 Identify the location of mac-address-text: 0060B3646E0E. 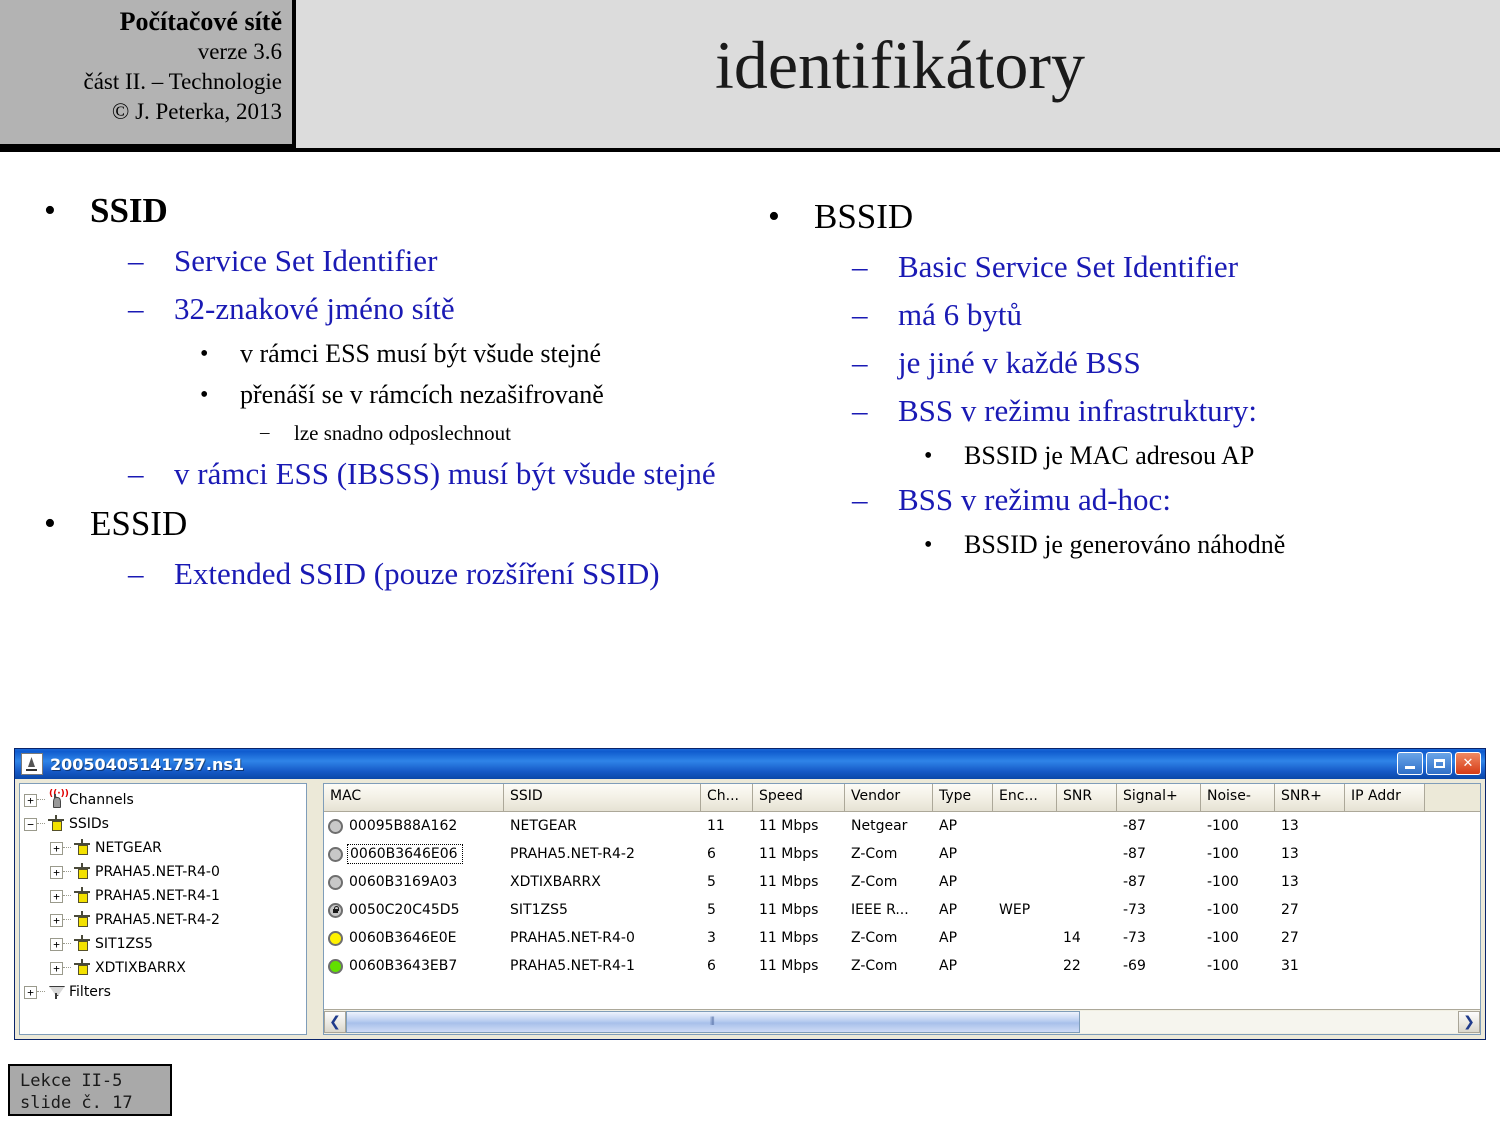
(403, 938).